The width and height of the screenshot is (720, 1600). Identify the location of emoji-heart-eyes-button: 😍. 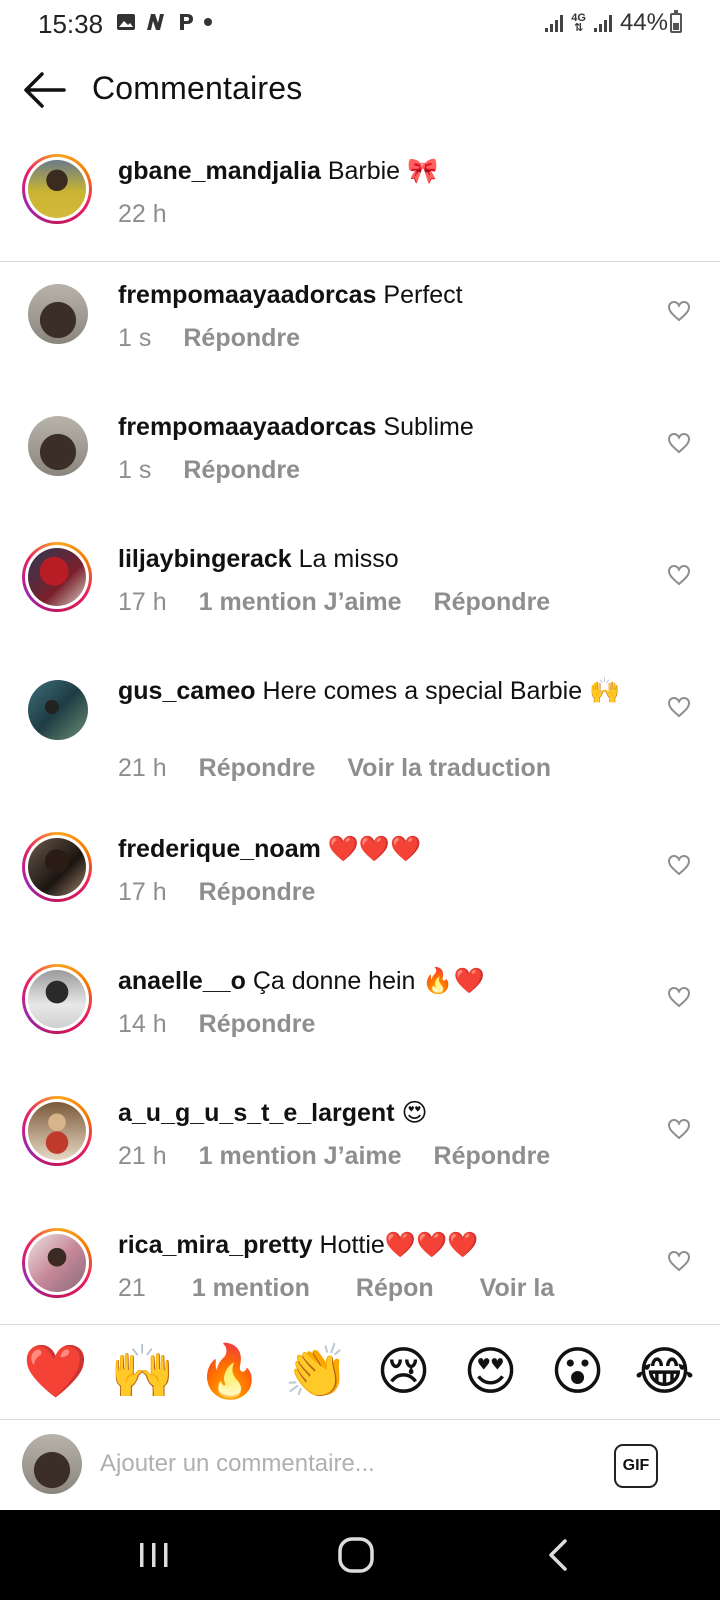
(491, 1372).